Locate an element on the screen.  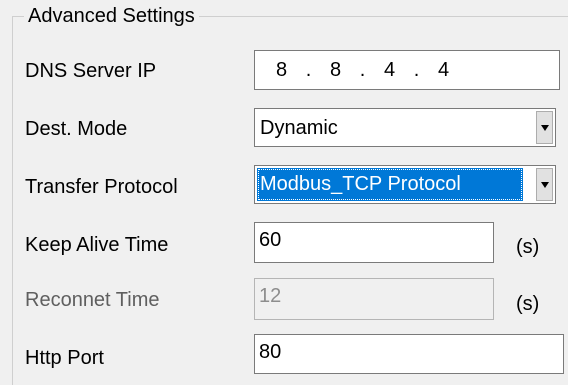
transfer-protocol-label: Transfer Protocol is located at coordinates (101, 187).